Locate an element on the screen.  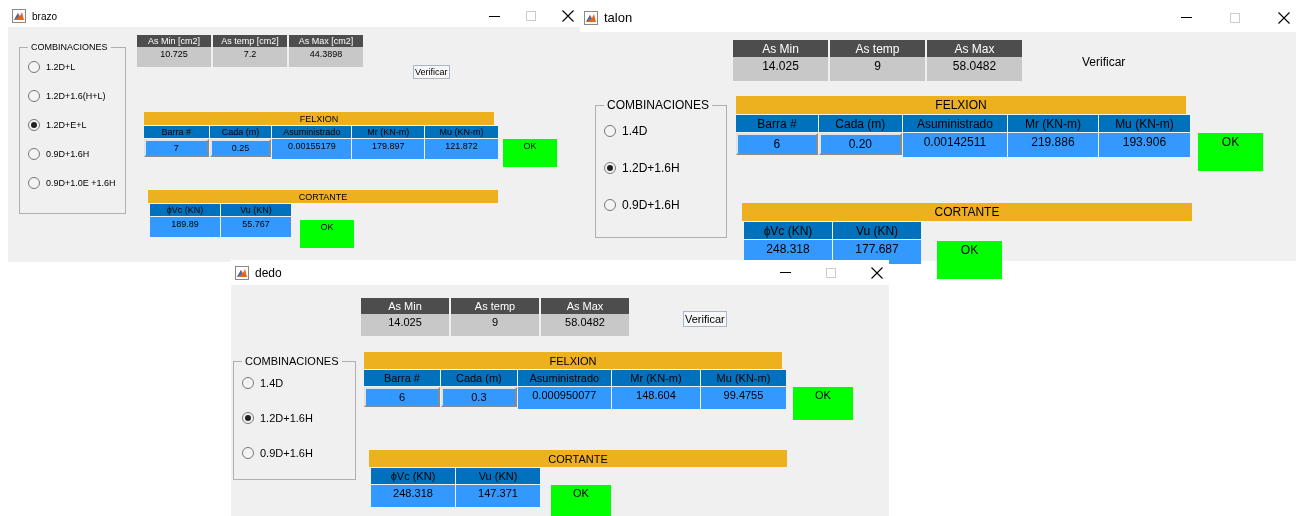
table-cell: 219.886 is located at coordinates (1052, 145).